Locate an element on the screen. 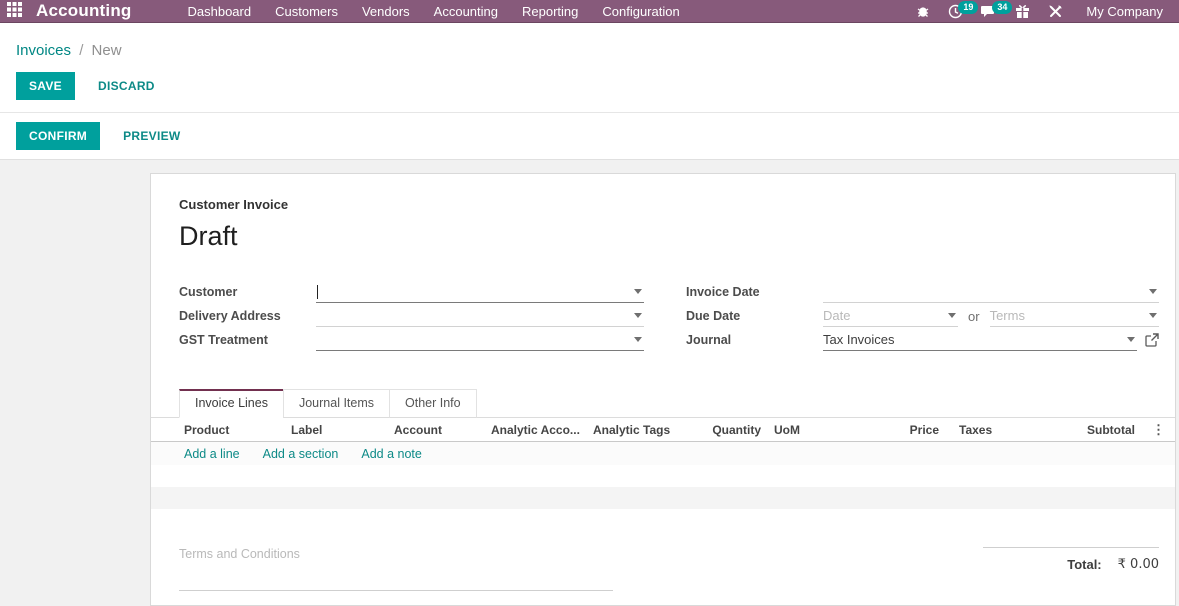 The height and width of the screenshot is (606, 1179). apps-grid-icon is located at coordinates (14, 11).